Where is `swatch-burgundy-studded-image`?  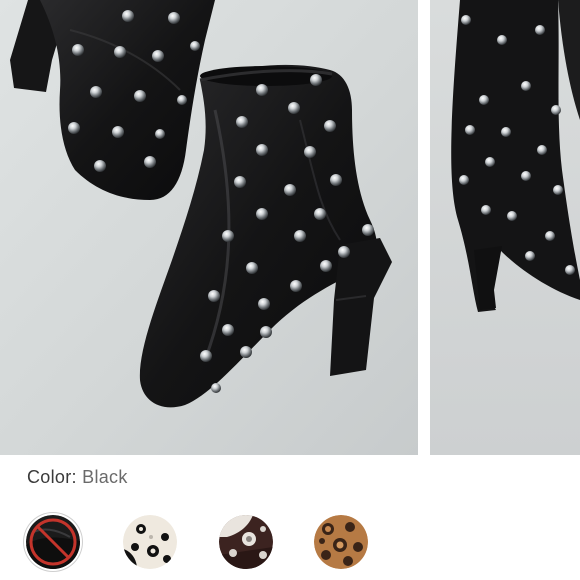 swatch-burgundy-studded-image is located at coordinates (246, 542).